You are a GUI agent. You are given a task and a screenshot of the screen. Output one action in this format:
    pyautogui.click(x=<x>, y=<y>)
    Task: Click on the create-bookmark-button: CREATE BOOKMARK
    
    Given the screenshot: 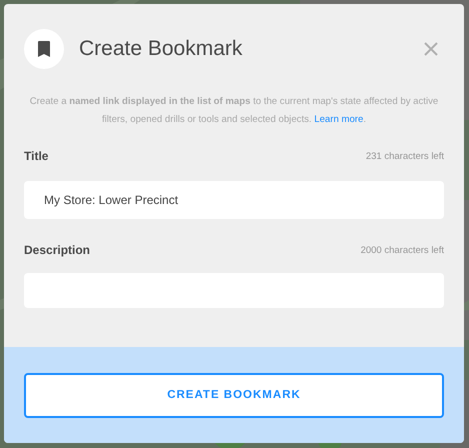 What is the action you would take?
    pyautogui.click(x=234, y=395)
    